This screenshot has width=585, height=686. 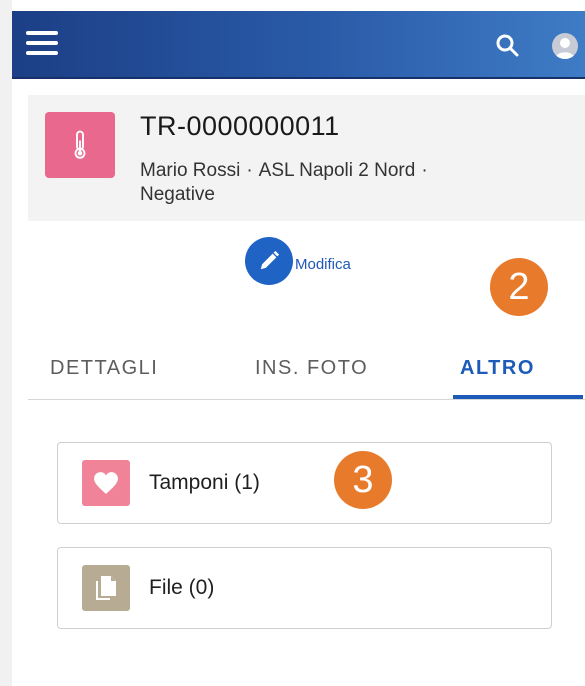 I want to click on top-app-bar, so click(x=298, y=45).